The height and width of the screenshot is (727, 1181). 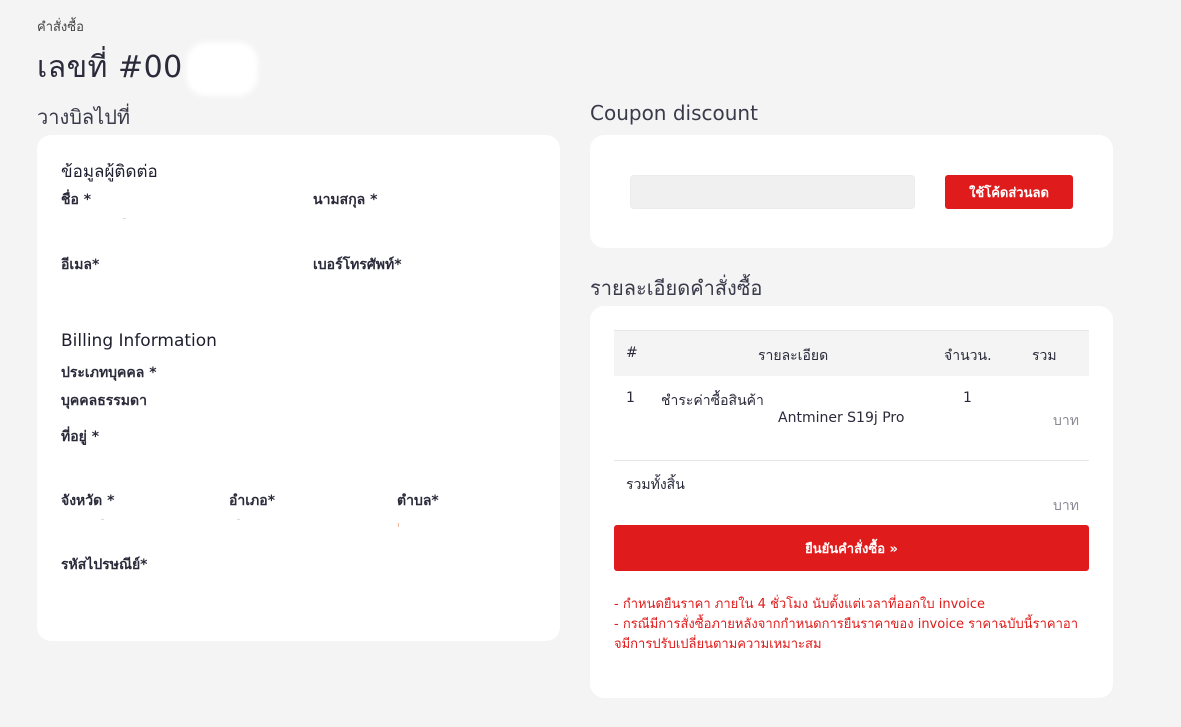 What do you see at coordinates (60, 27) in the screenshot?
I see `breadcrumb: คำสั่งซื้อ` at bounding box center [60, 27].